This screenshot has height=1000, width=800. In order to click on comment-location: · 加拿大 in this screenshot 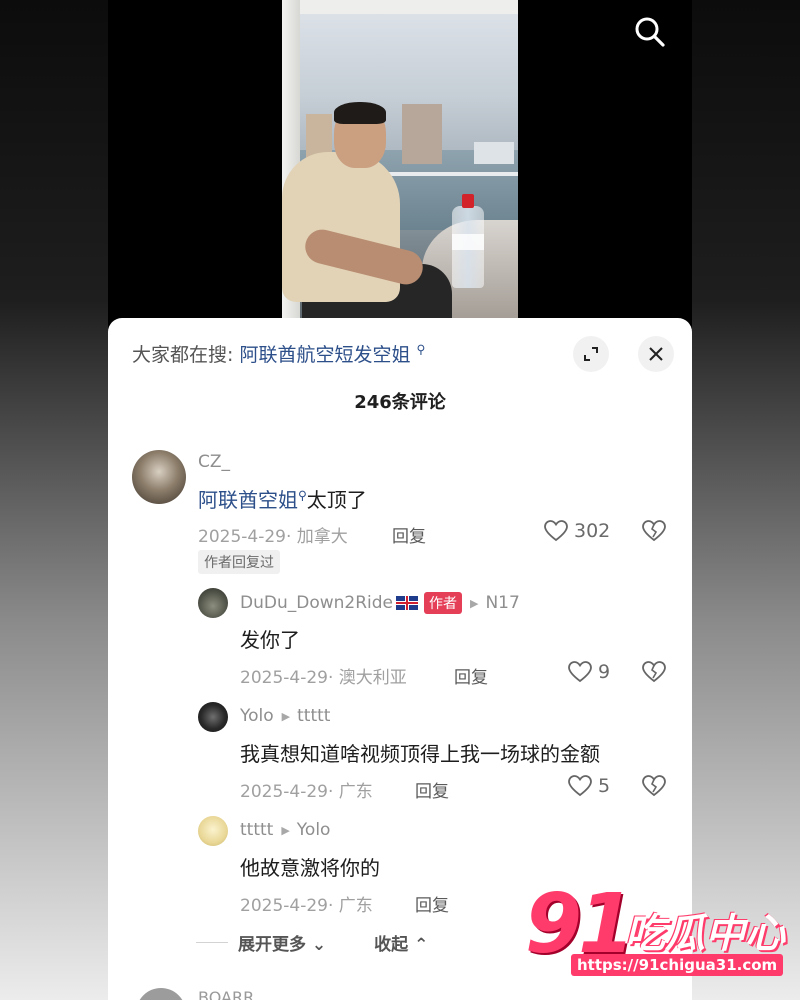, I will do `click(316, 537)`.